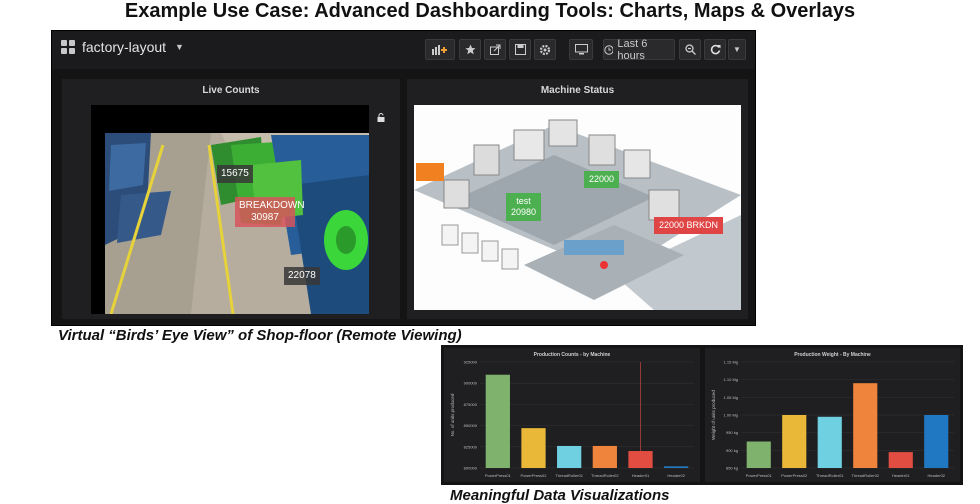 The height and width of the screenshot is (504, 980). What do you see at coordinates (471, 404) in the screenshot?
I see `y-tick-label: 875000` at bounding box center [471, 404].